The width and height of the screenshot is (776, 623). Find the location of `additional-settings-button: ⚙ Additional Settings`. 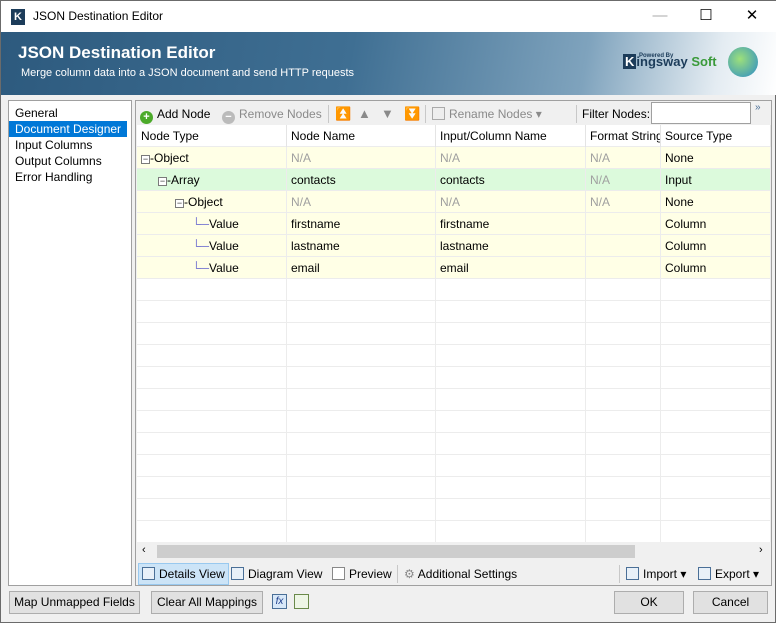

additional-settings-button: ⚙ Additional Settings is located at coordinates (460, 574).